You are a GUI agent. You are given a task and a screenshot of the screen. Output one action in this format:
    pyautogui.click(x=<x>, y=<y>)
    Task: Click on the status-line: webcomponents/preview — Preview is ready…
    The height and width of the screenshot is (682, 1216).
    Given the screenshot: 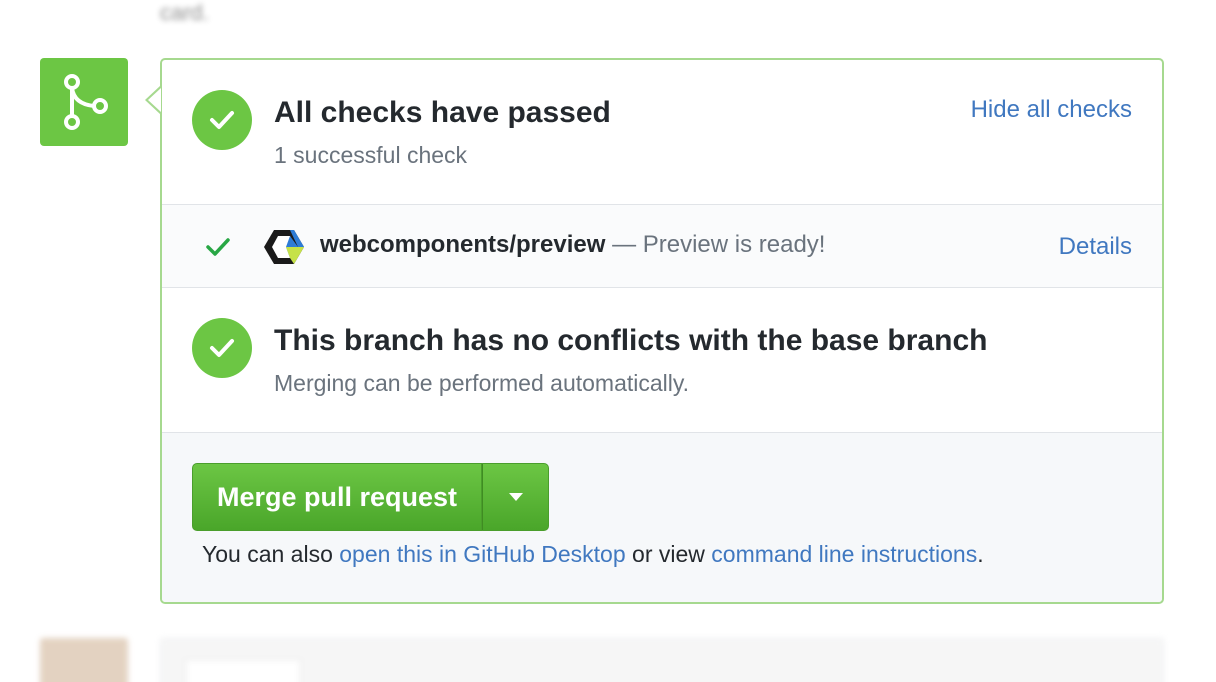 What is the action you would take?
    pyautogui.click(x=572, y=245)
    